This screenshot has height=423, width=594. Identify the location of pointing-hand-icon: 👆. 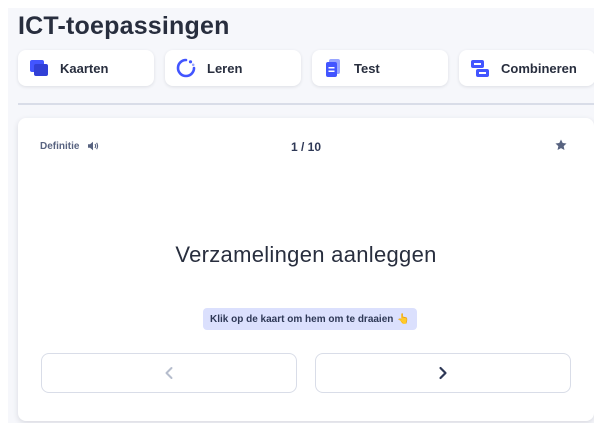
(403, 319).